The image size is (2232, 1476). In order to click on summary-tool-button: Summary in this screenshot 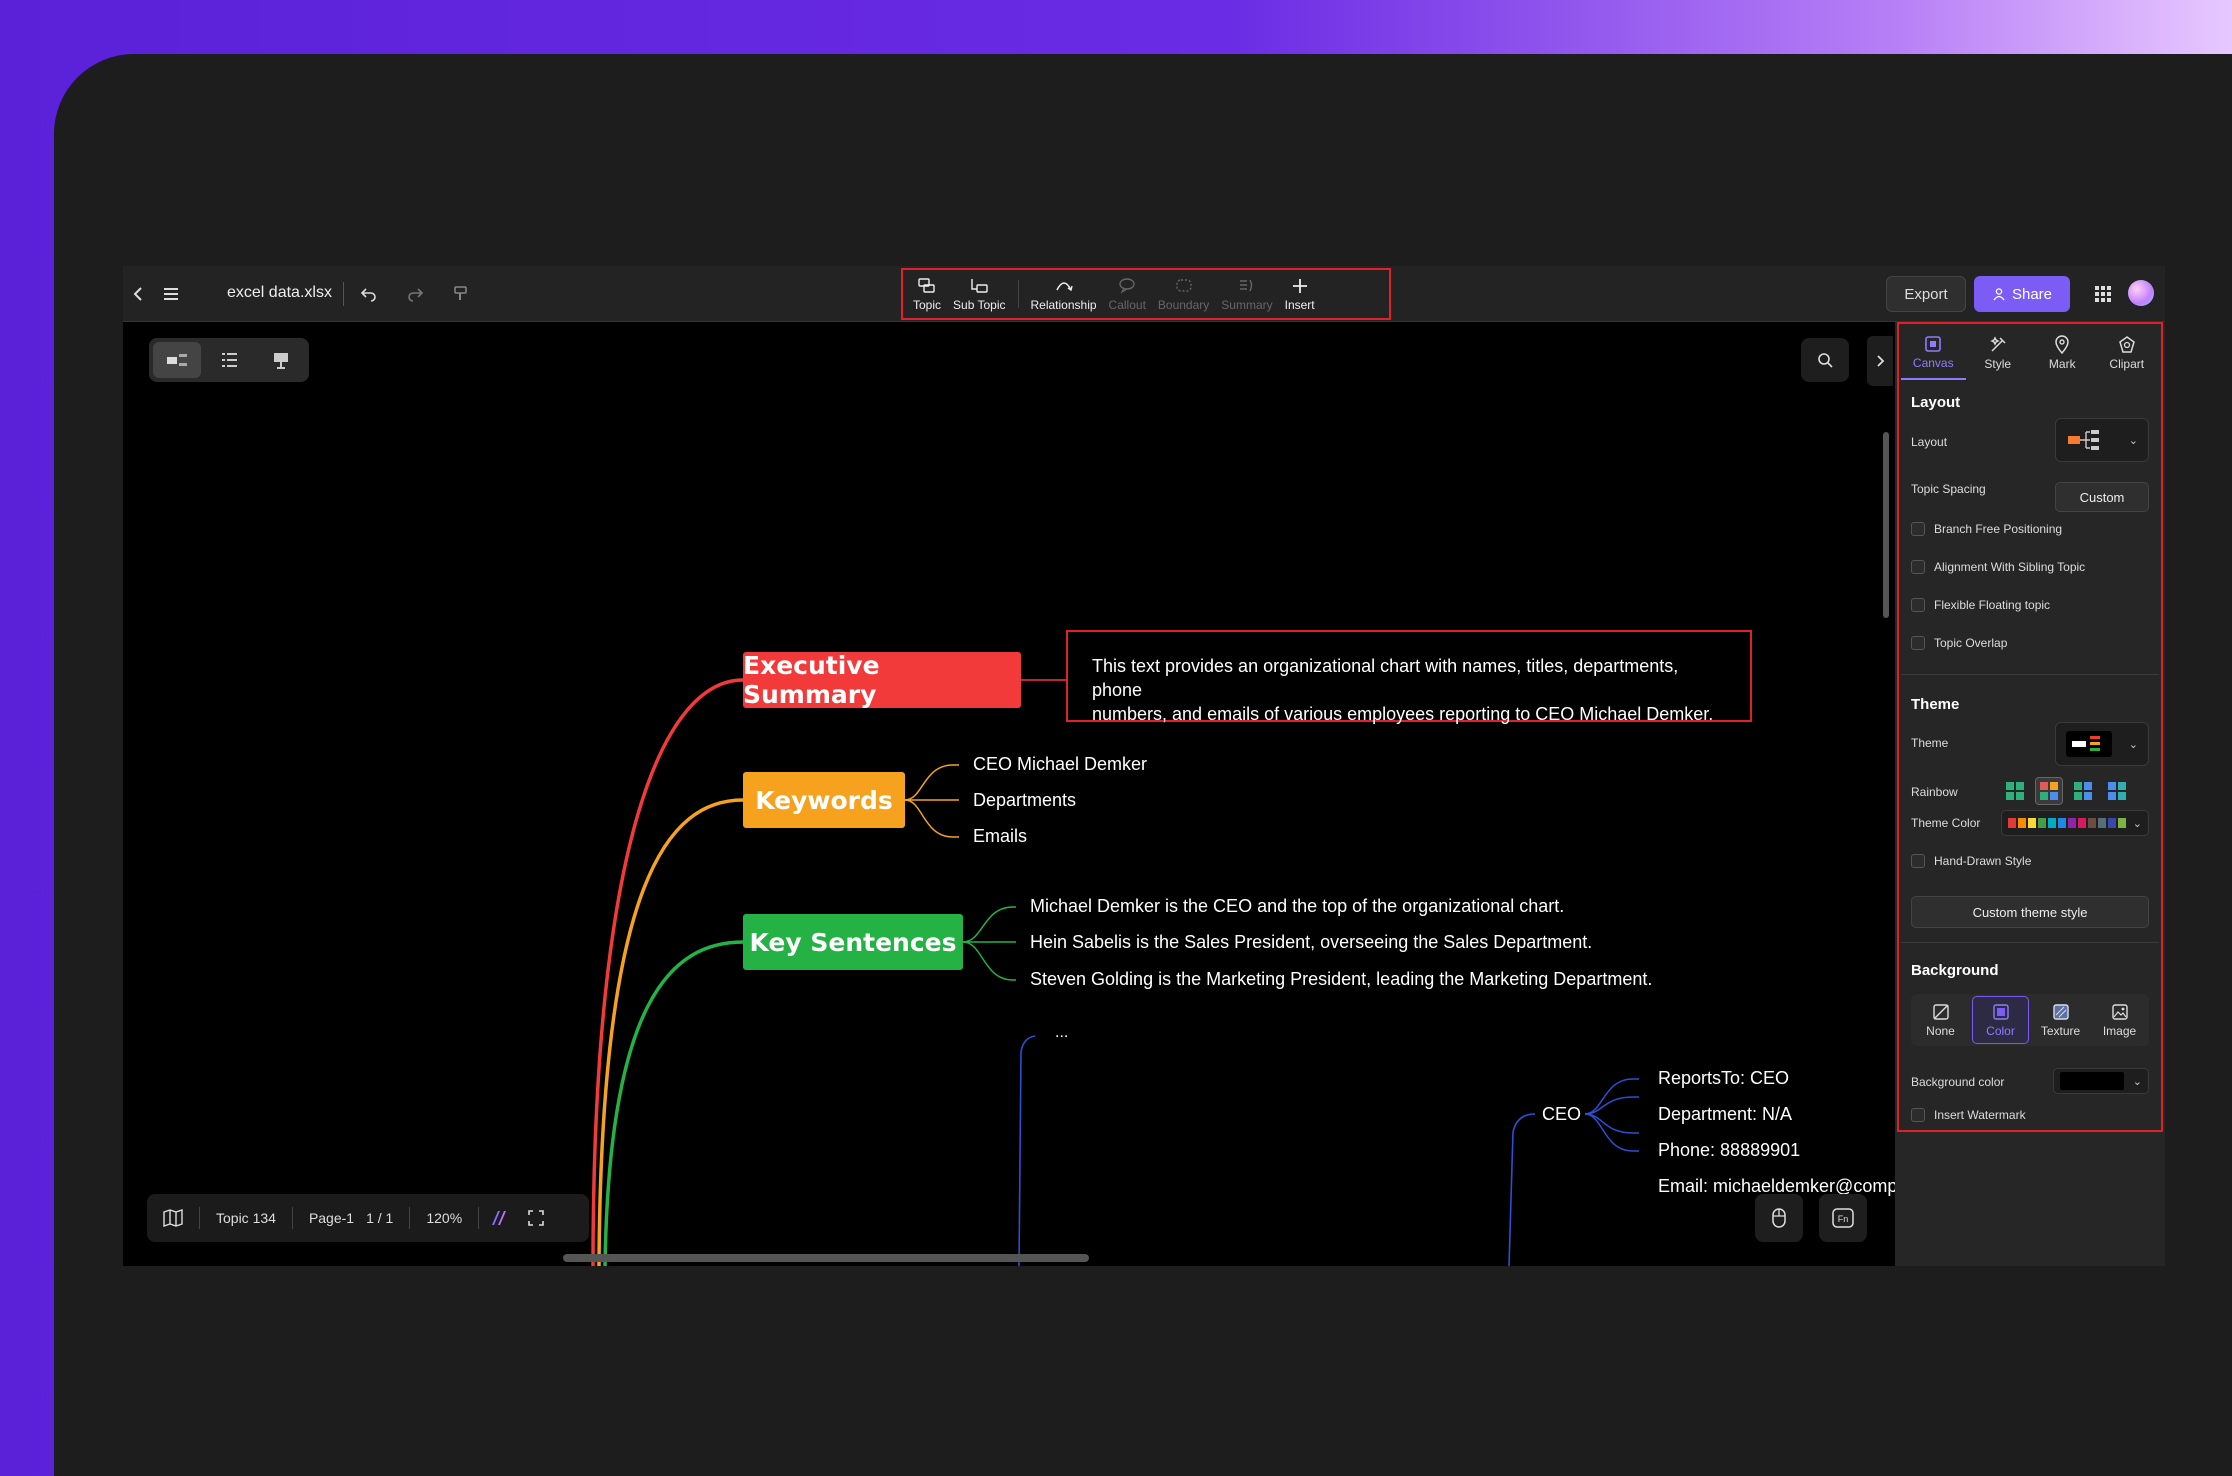, I will do `click(1246, 294)`.